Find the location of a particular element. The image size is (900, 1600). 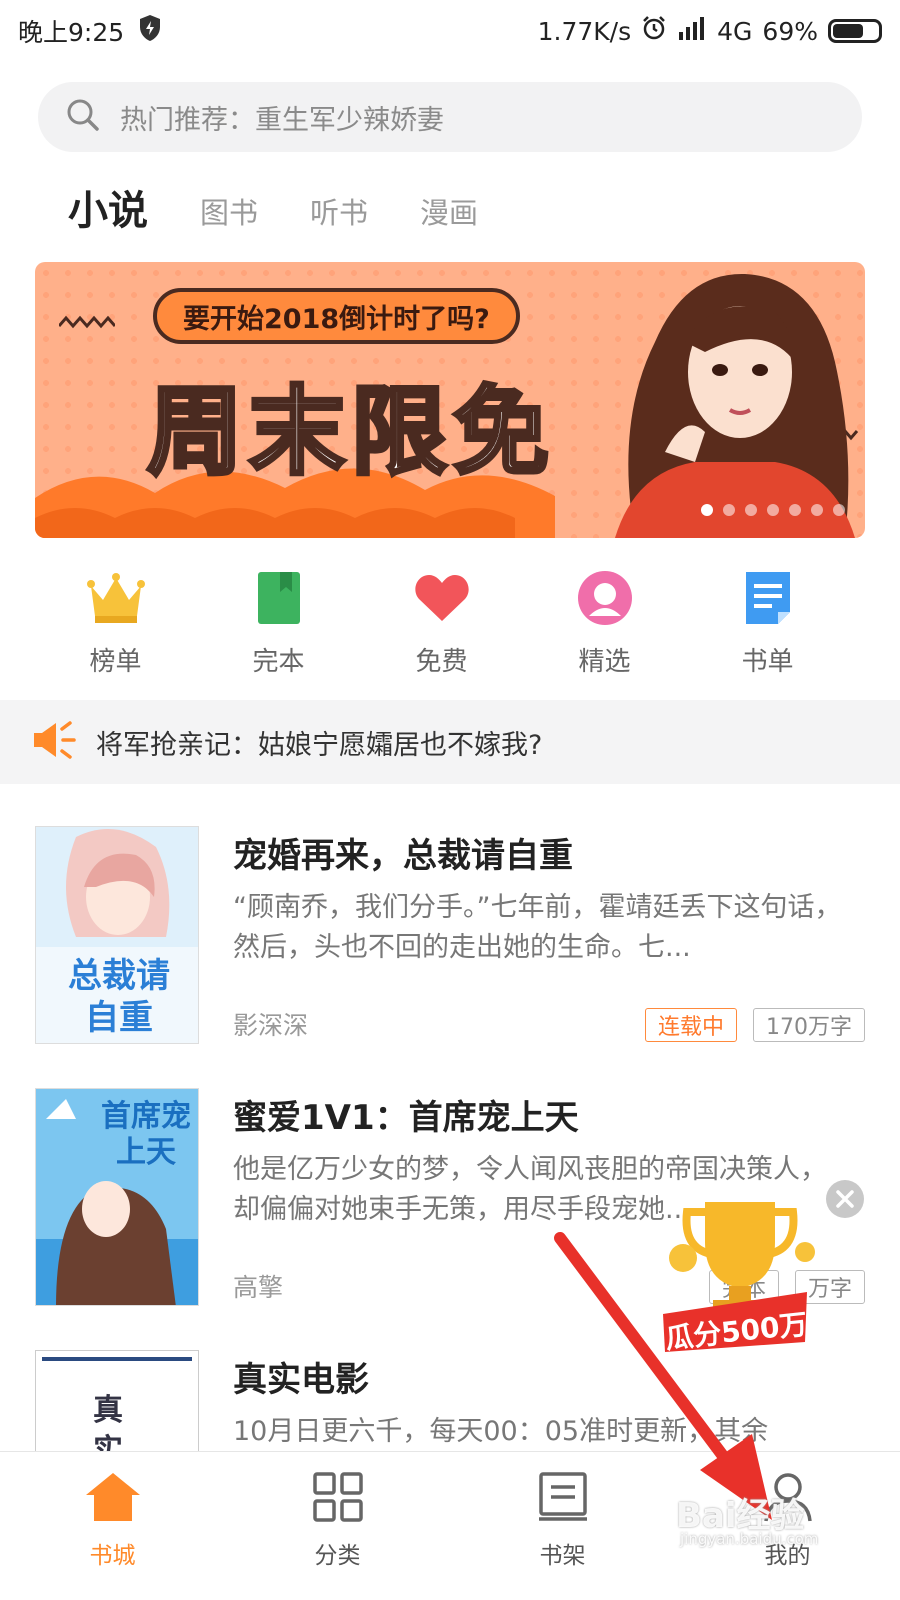

nav-label: 书架 is located at coordinates (562, 1556).